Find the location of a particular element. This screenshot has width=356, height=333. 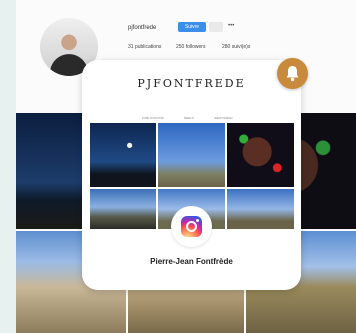

card-mini-tabs: PUBLICATIONS REELS IDENTIFIÉ(E) is located at coordinates (192, 119).